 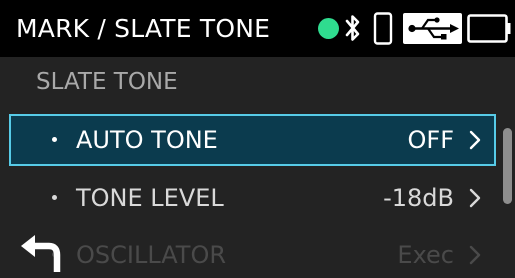 What do you see at coordinates (143, 28) in the screenshot?
I see `screen-title: MARK / SLATE TONE` at bounding box center [143, 28].